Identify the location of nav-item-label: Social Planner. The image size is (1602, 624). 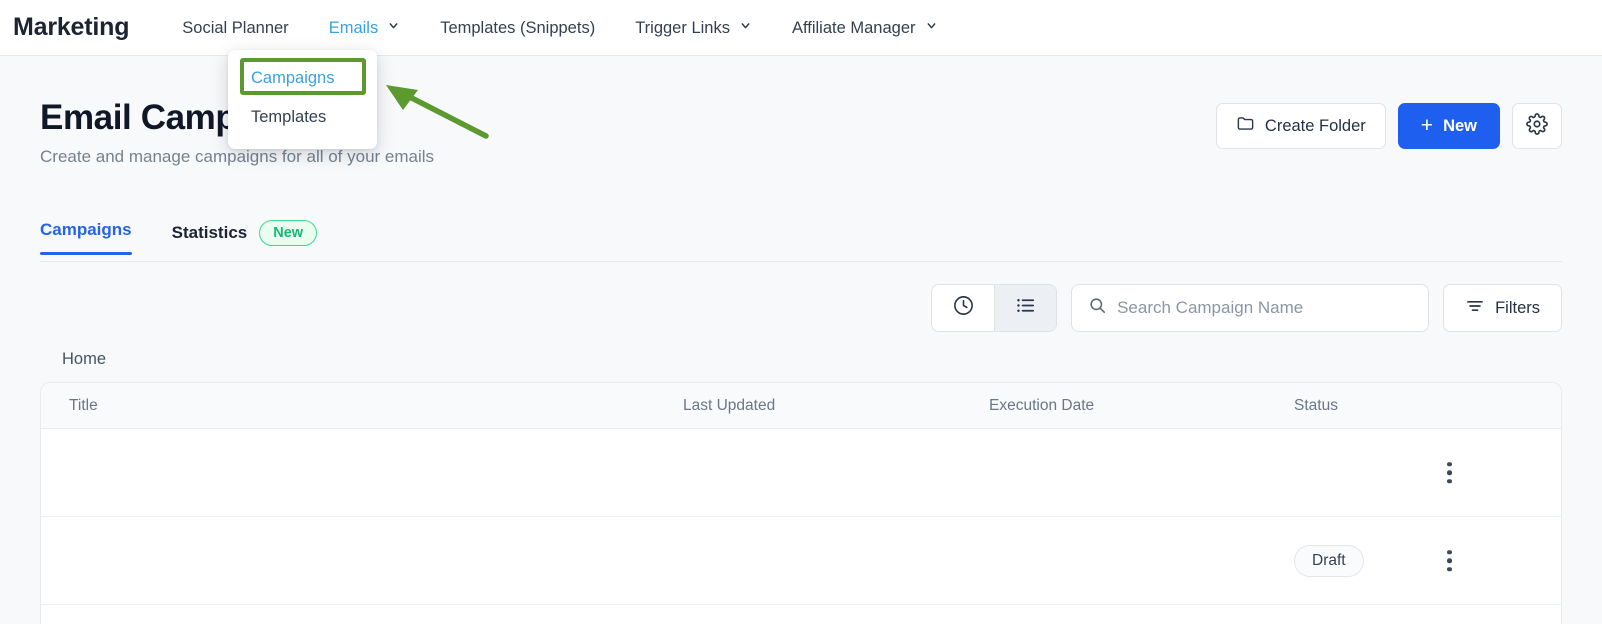
(235, 27).